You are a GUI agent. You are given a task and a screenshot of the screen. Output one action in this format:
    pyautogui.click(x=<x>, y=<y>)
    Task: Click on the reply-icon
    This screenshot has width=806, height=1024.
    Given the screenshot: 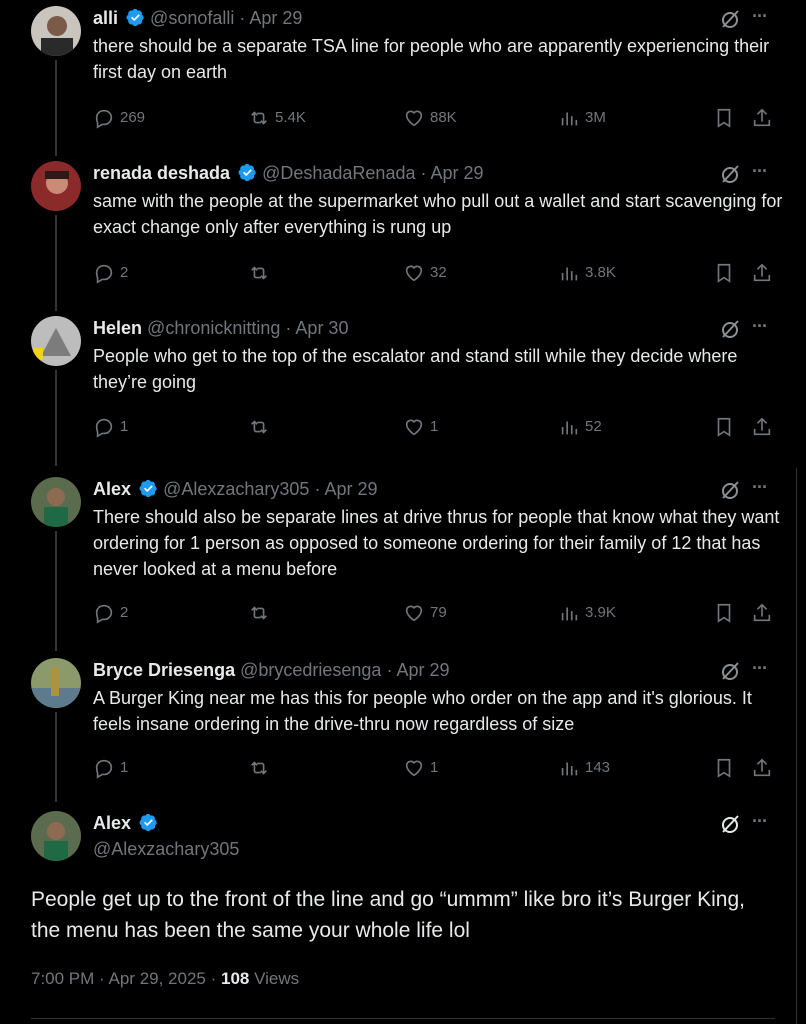 What is the action you would take?
    pyautogui.click(x=104, y=428)
    